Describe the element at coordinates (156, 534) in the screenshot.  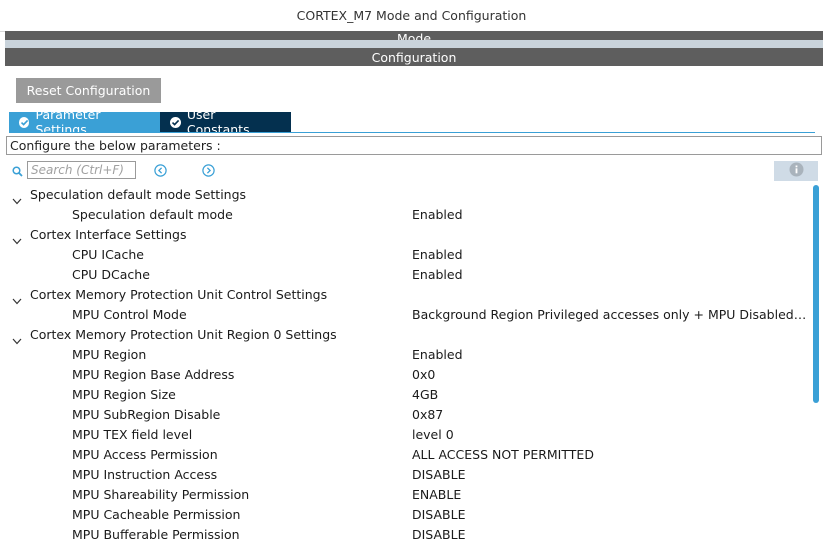
I see `parameter-name: MPU Bufferable Permission` at that location.